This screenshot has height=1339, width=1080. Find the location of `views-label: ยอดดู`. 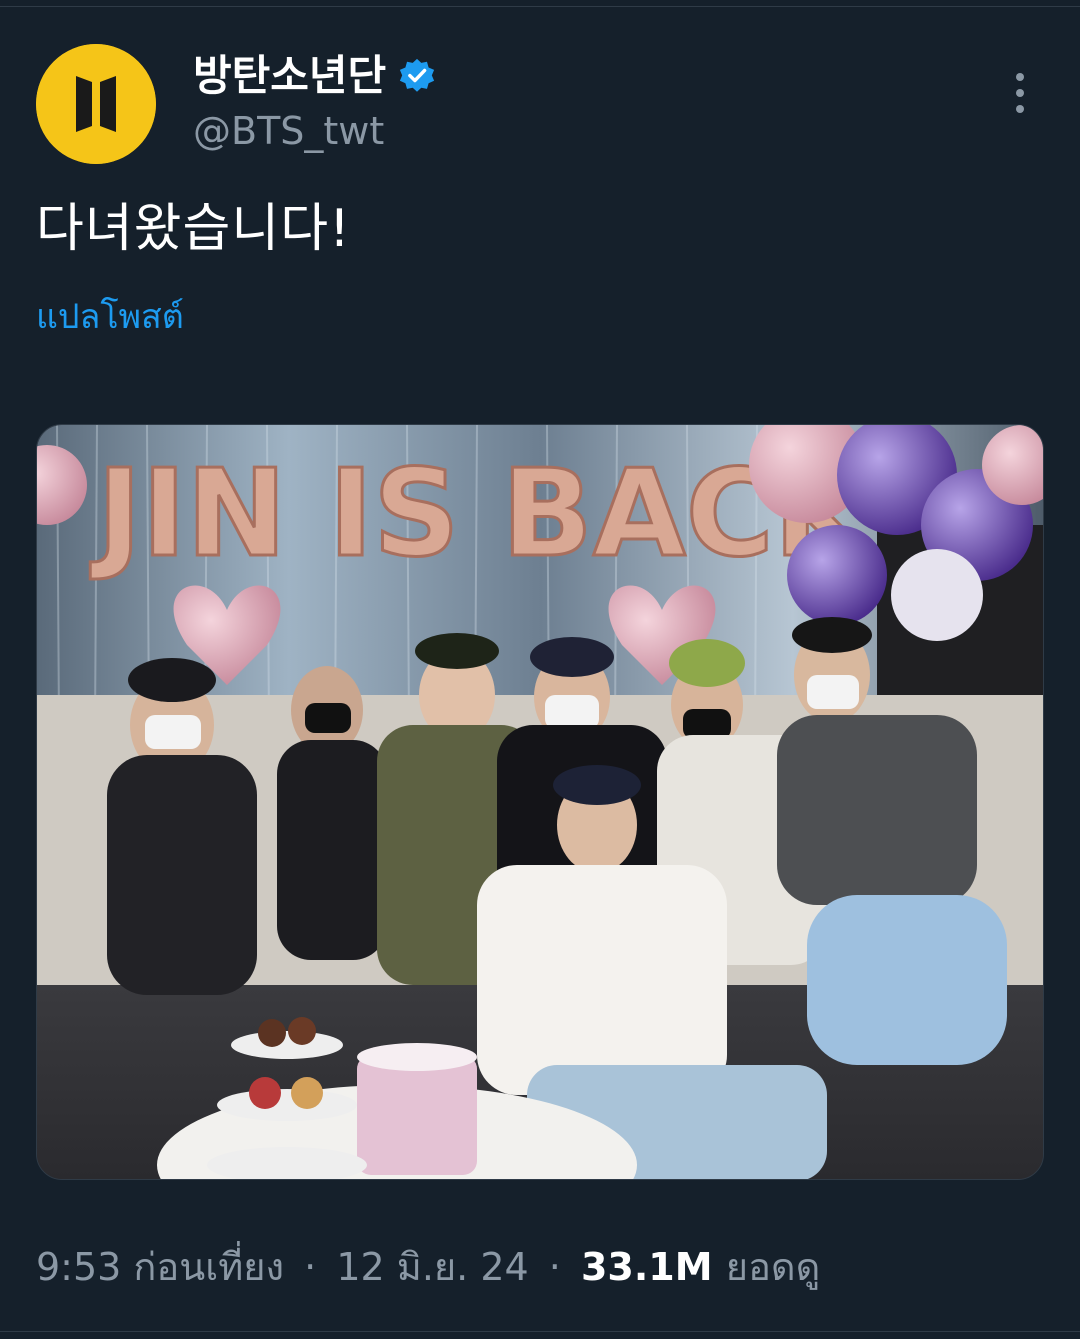

views-label: ยอดดู is located at coordinates (773, 1267).